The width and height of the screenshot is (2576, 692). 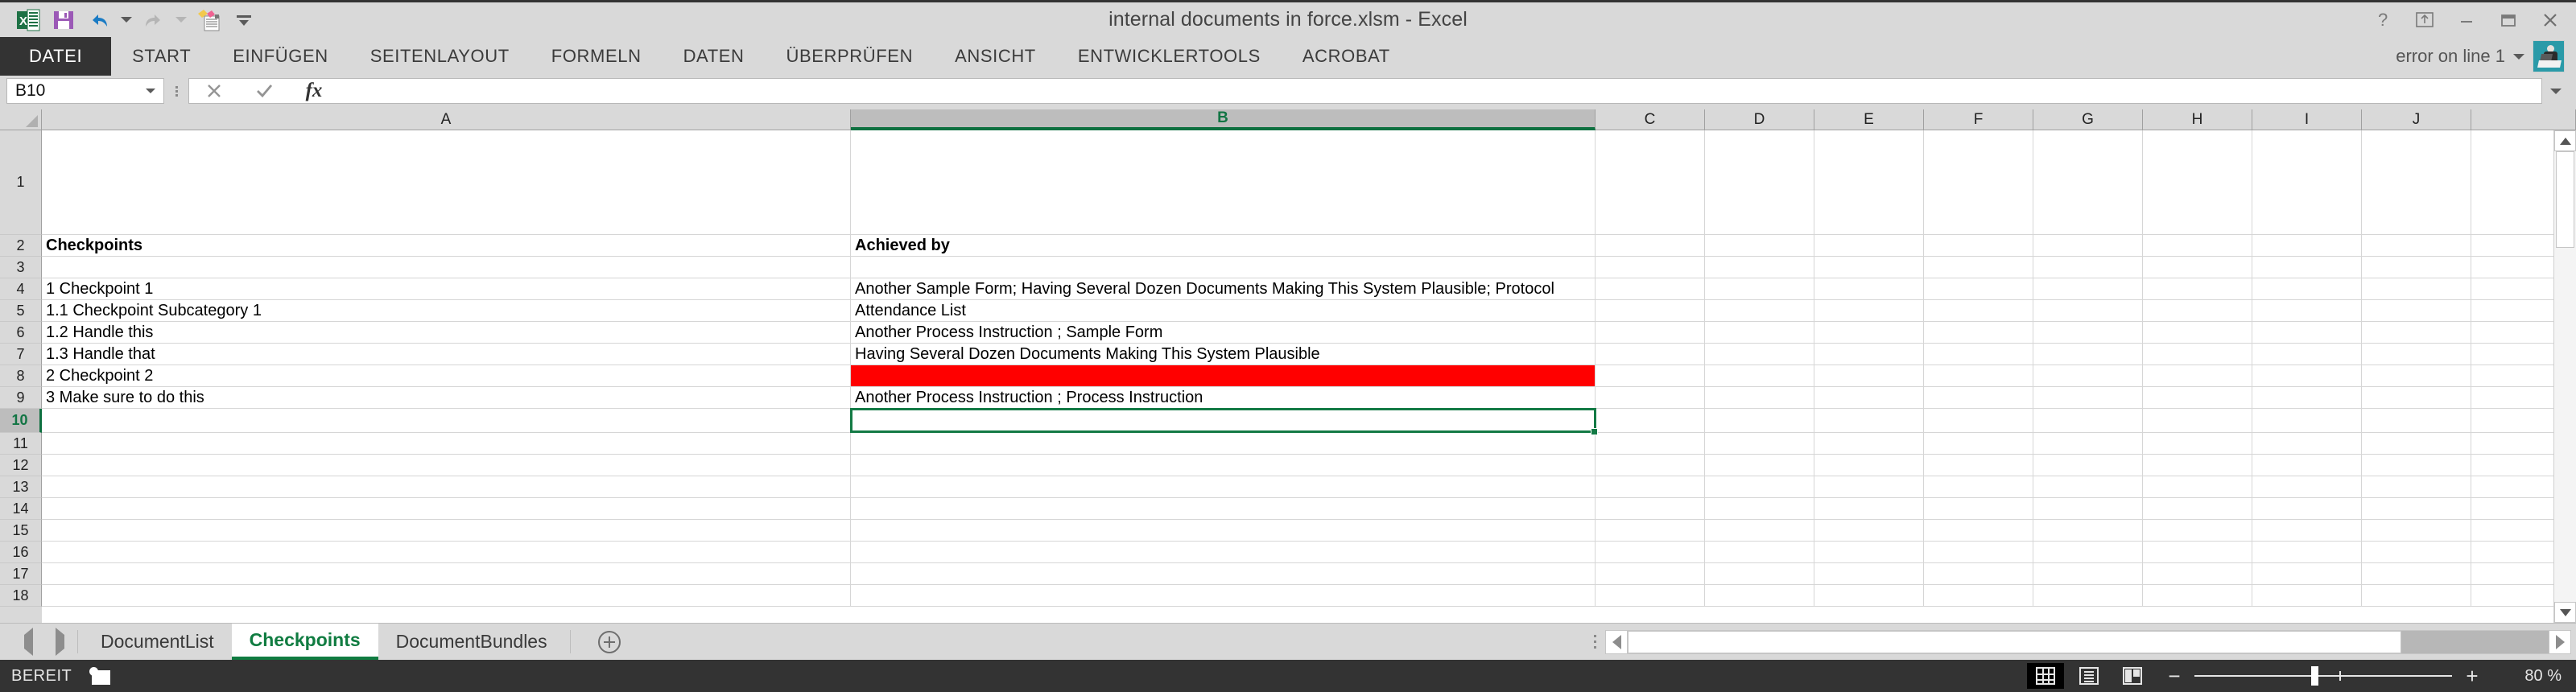 I want to click on cell-J7, so click(x=2416, y=354).